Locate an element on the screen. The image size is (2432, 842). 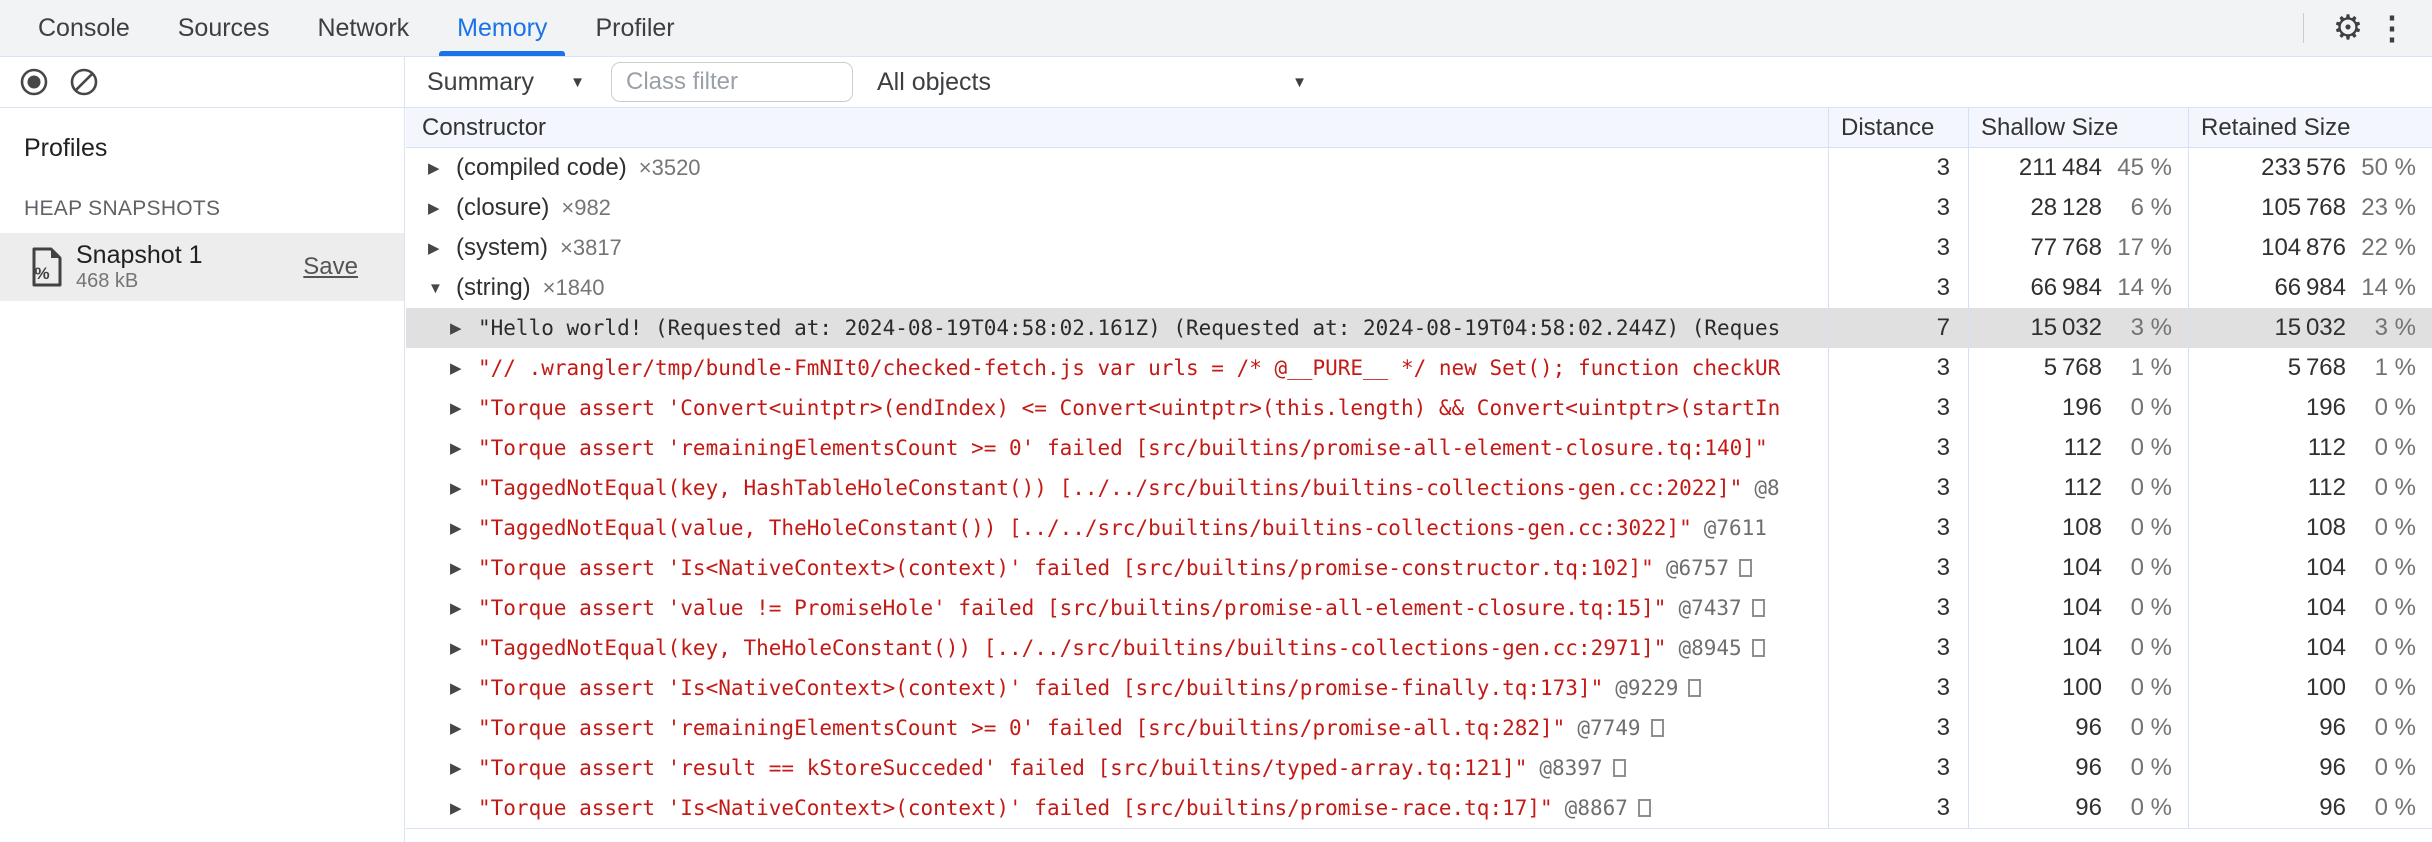
shallow-size-cell: 66 984 14 % is located at coordinates (2078, 288).